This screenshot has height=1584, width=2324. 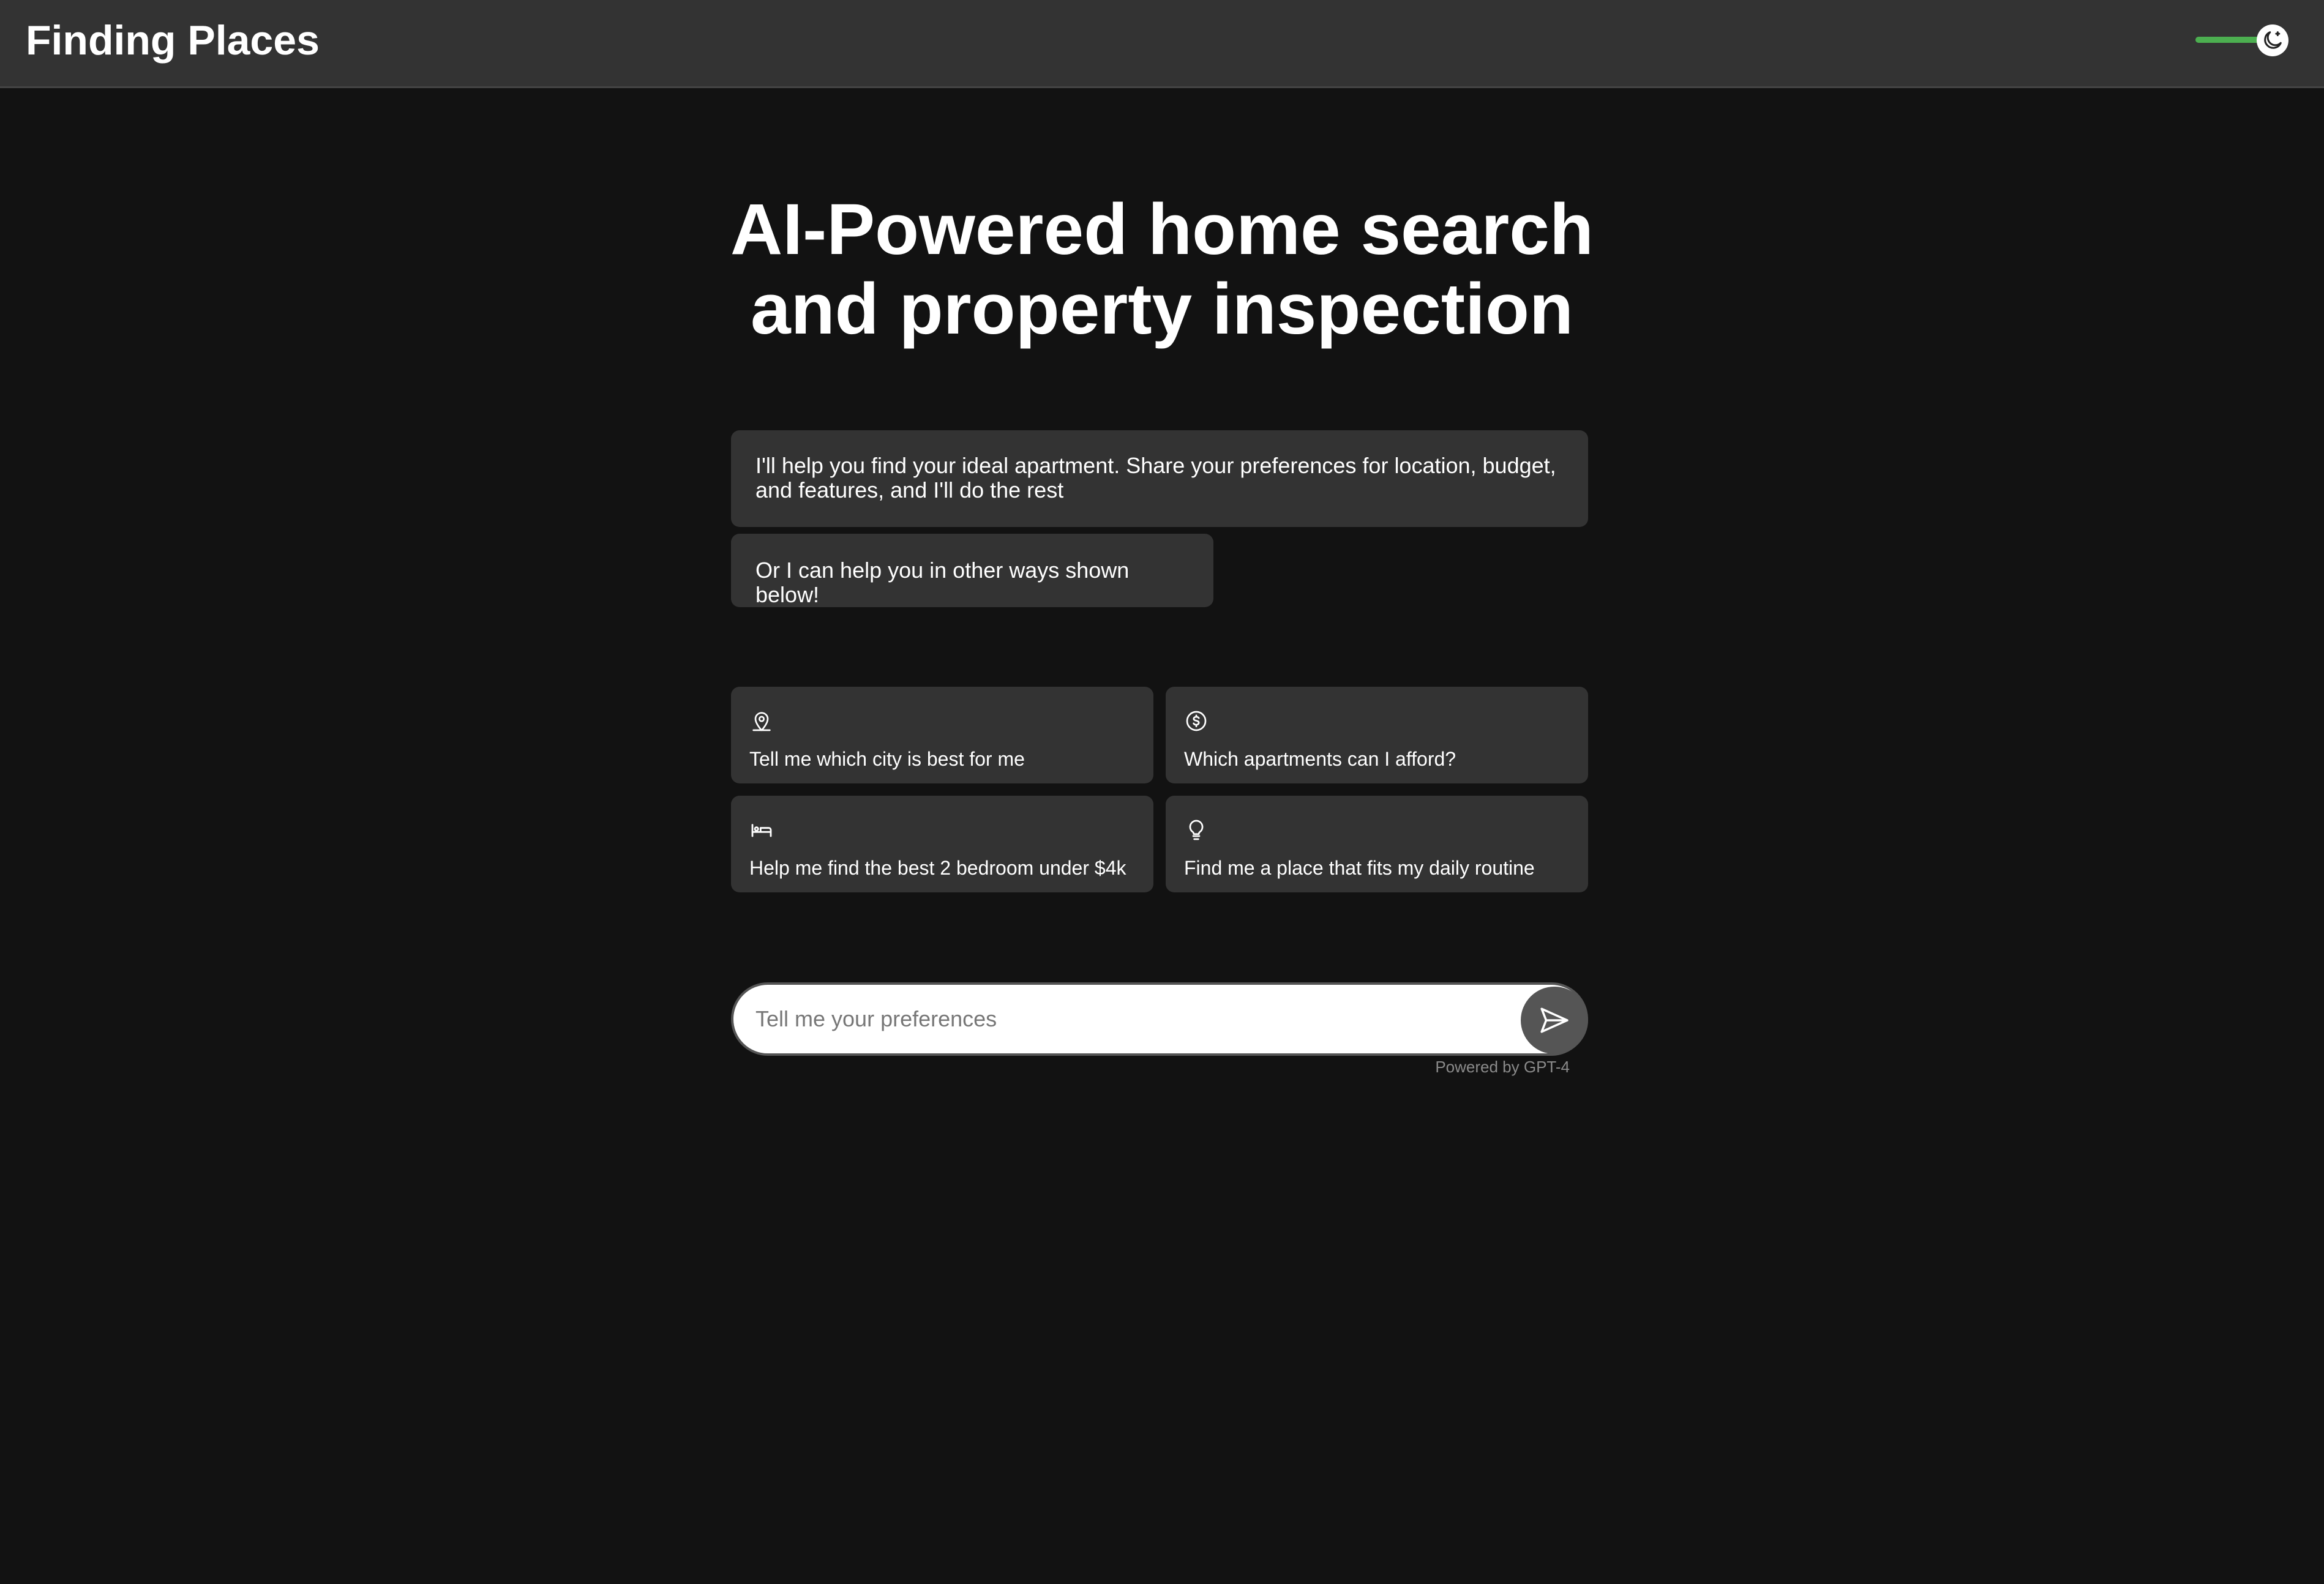 What do you see at coordinates (1502, 1067) in the screenshot?
I see `powered-by-label: Powered by GPT-4` at bounding box center [1502, 1067].